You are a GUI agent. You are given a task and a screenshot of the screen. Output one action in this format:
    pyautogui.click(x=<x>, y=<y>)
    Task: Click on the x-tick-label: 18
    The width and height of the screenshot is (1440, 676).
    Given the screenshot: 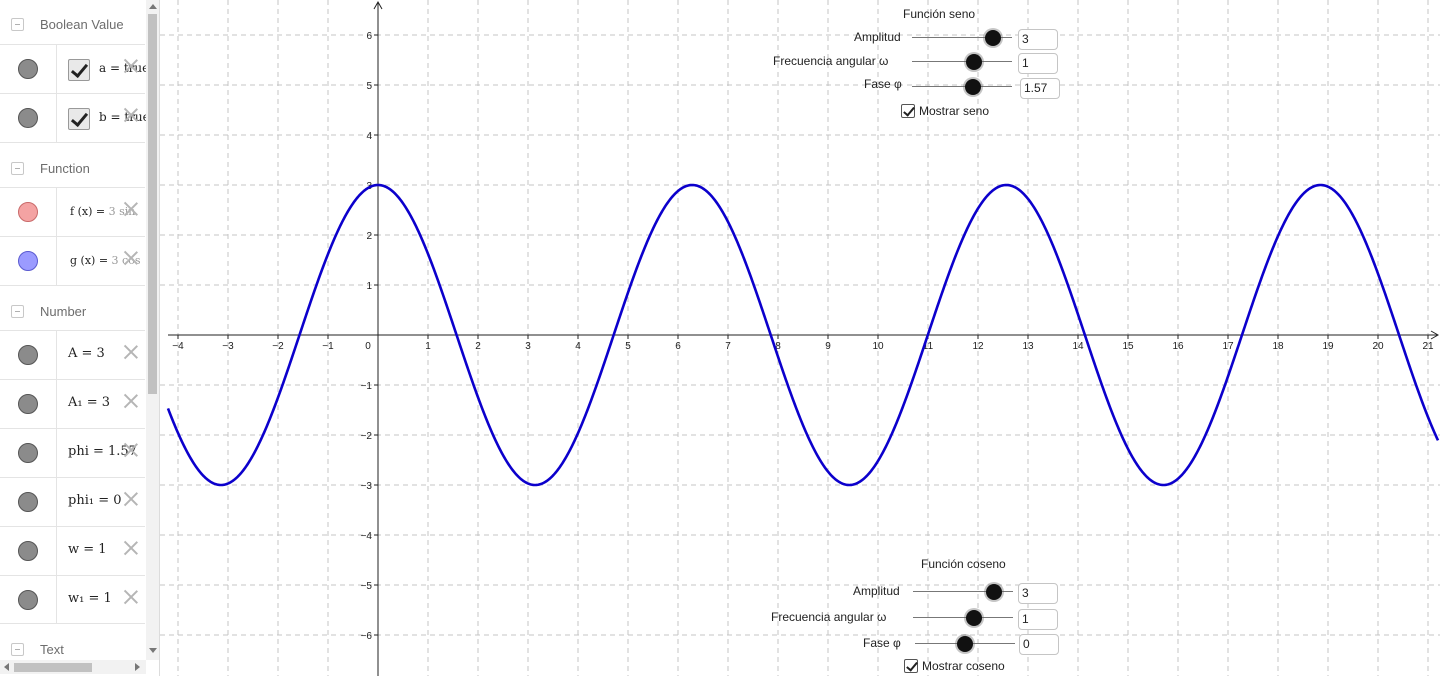 What is the action you would take?
    pyautogui.click(x=1278, y=346)
    